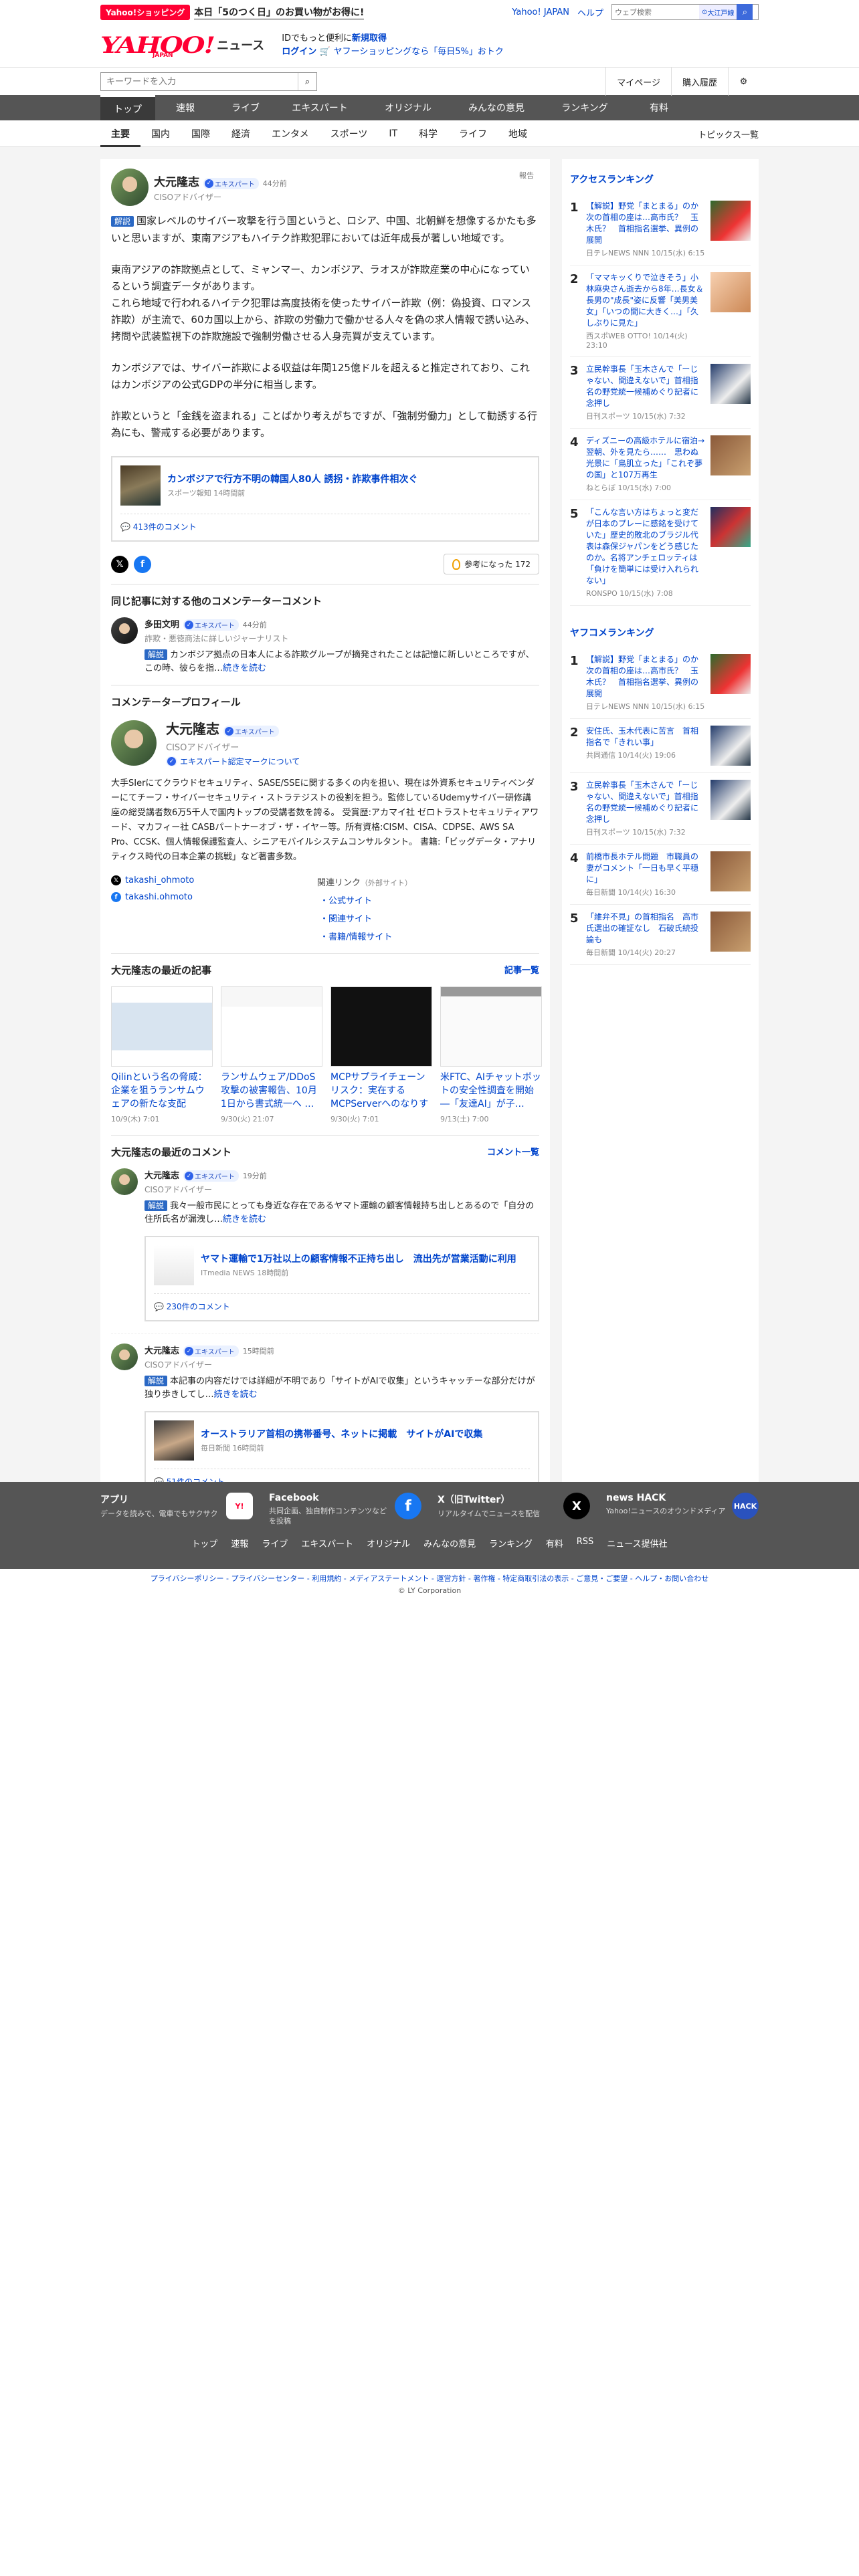 Image resolution: width=859 pixels, height=2576 pixels. I want to click on gnav-expert: エキスパート, so click(320, 107).